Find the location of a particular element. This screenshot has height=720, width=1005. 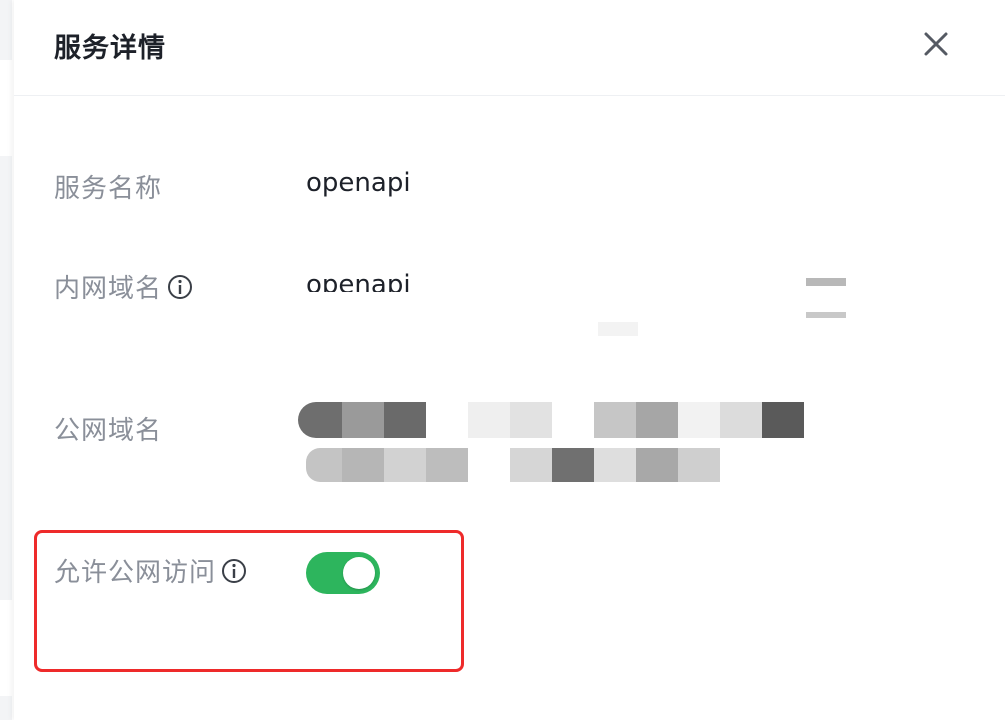

drawer-header: 服务详情 is located at coordinates (509, 48).